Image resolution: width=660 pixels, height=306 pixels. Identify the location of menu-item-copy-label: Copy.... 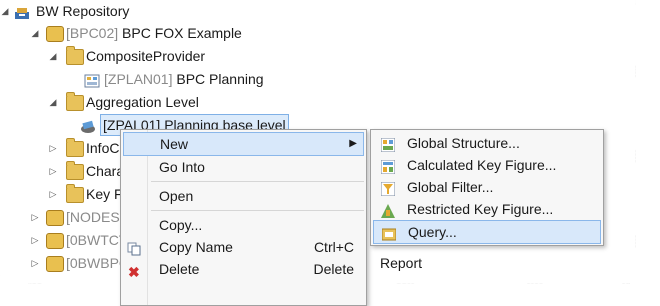
(181, 225).